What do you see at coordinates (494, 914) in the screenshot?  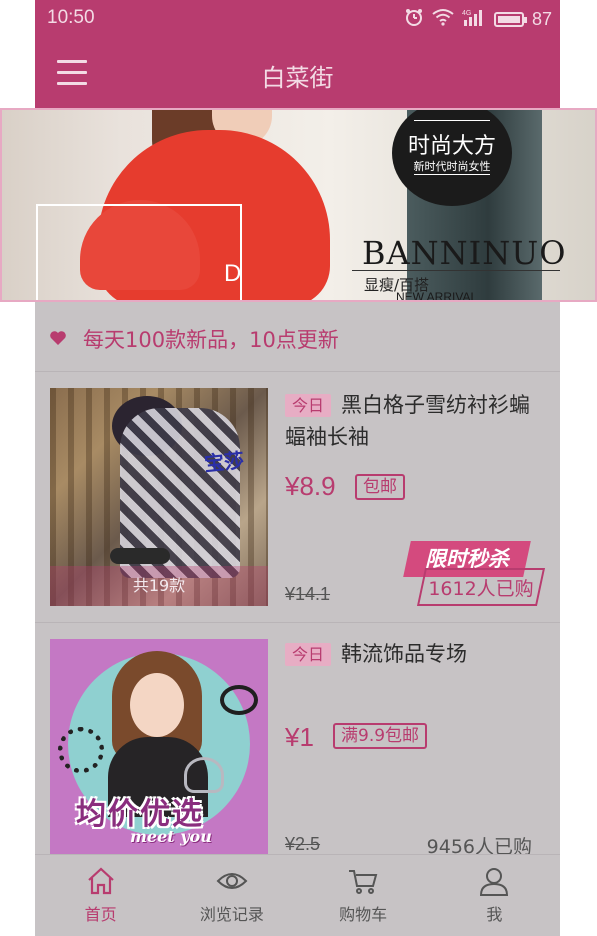 I see `tab-label: 我` at bounding box center [494, 914].